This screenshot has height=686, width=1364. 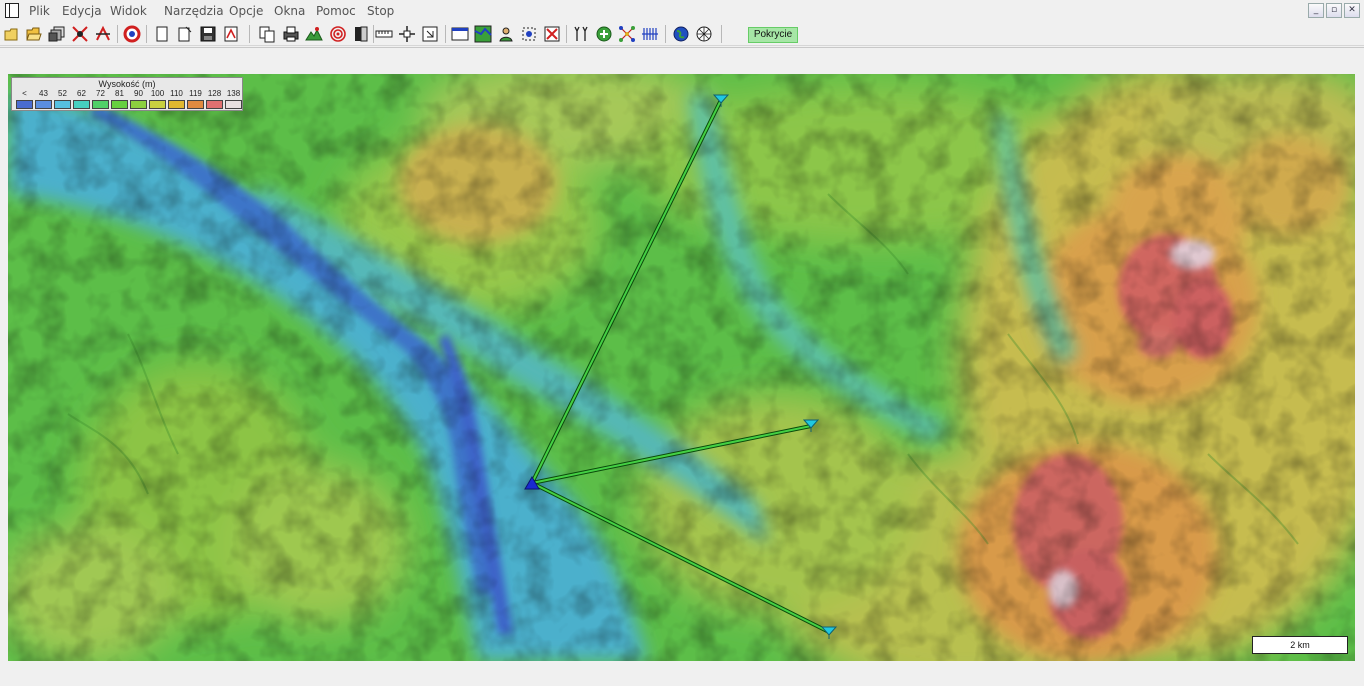 What do you see at coordinates (430, 34) in the screenshot?
I see `zoom-box-icon` at bounding box center [430, 34].